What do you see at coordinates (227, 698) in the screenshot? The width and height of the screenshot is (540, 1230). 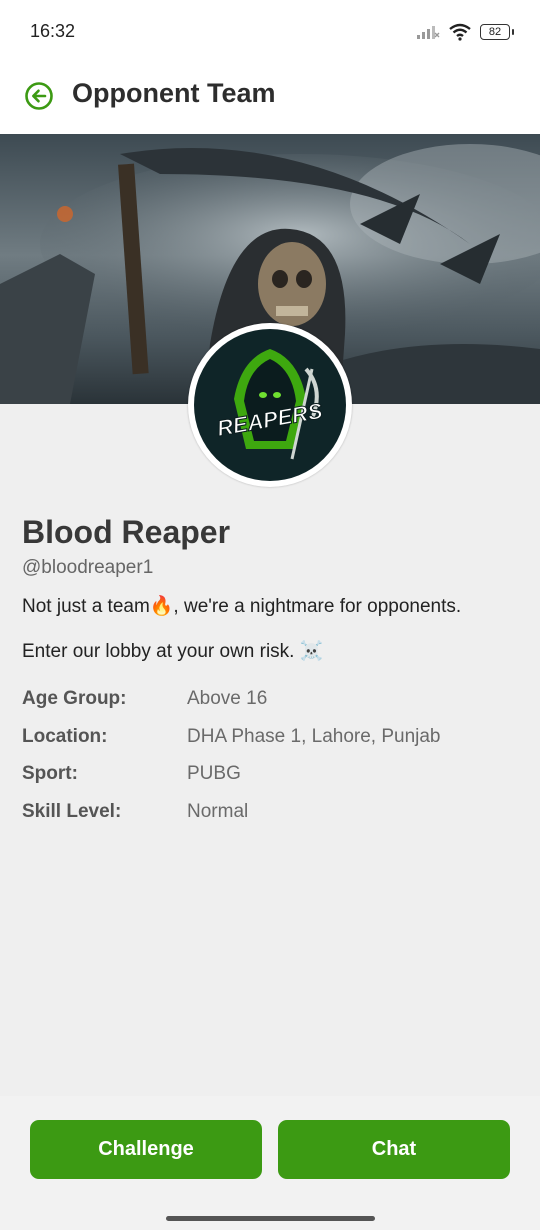 I see `detail-value: Above 16` at bounding box center [227, 698].